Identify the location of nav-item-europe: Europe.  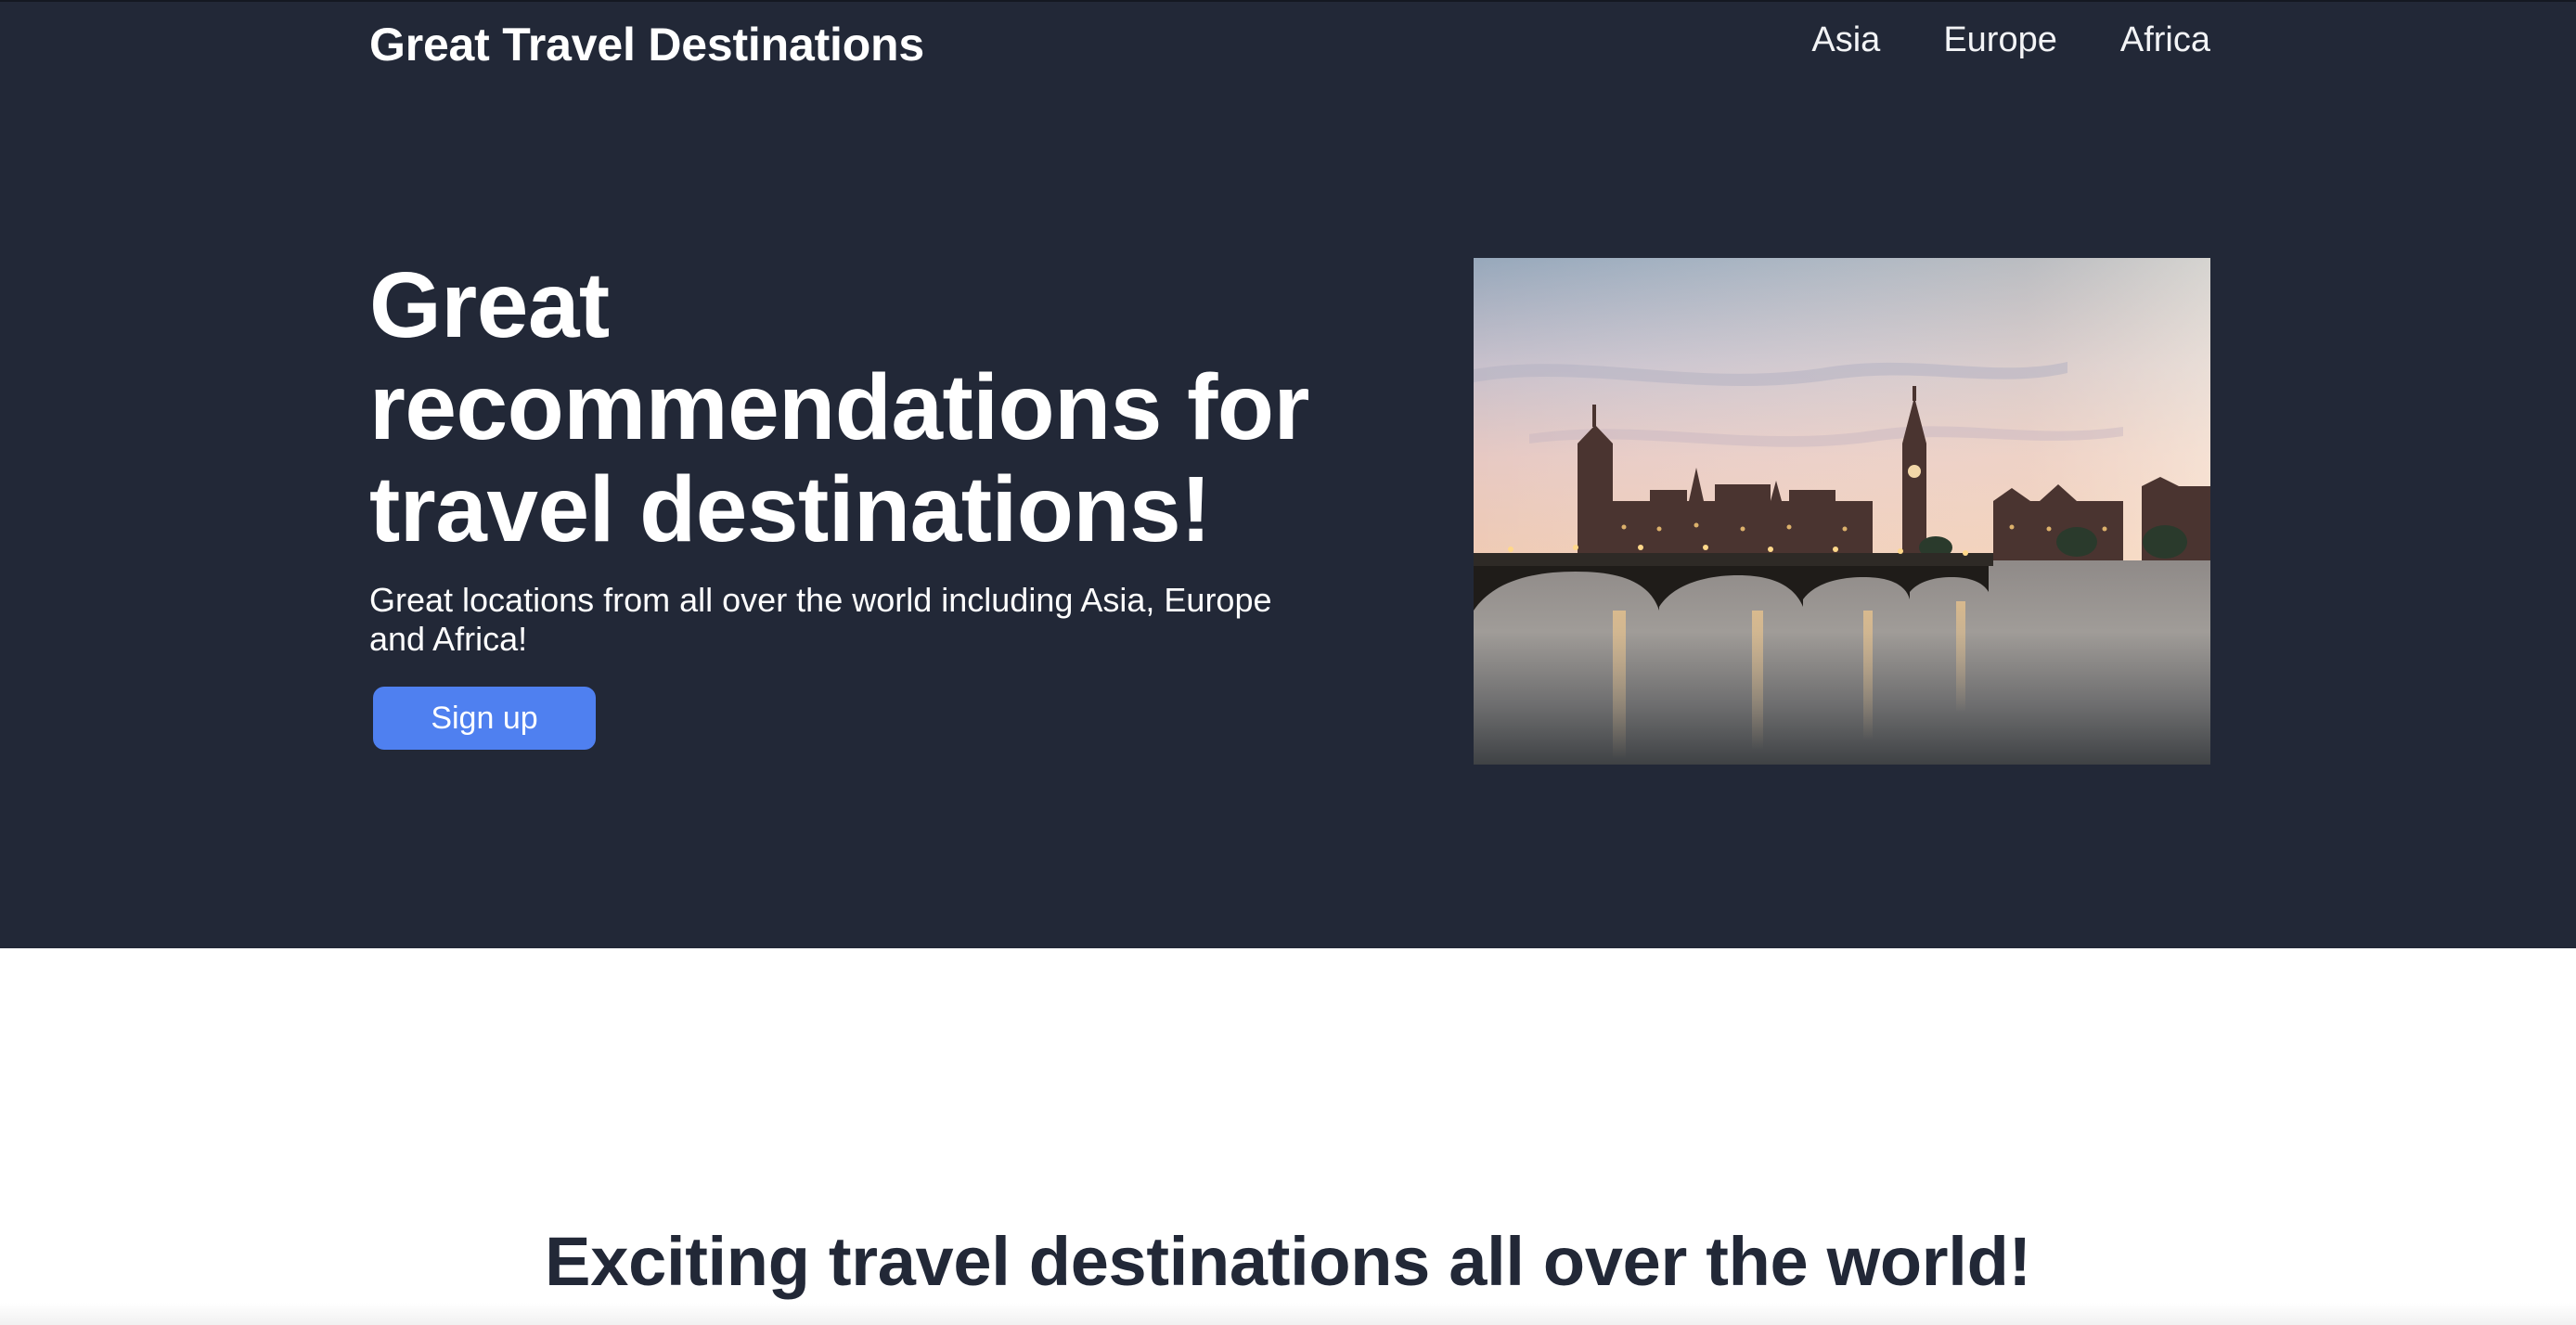
(2000, 40).